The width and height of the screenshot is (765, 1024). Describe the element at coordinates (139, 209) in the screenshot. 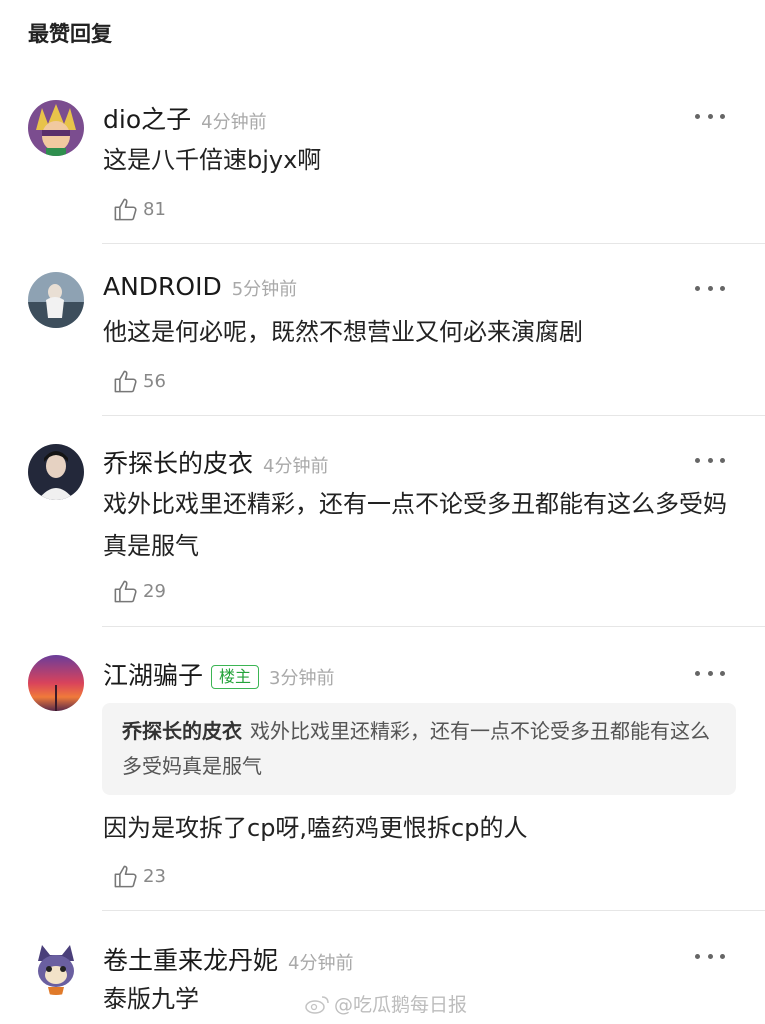

I see `like-button: 81` at that location.